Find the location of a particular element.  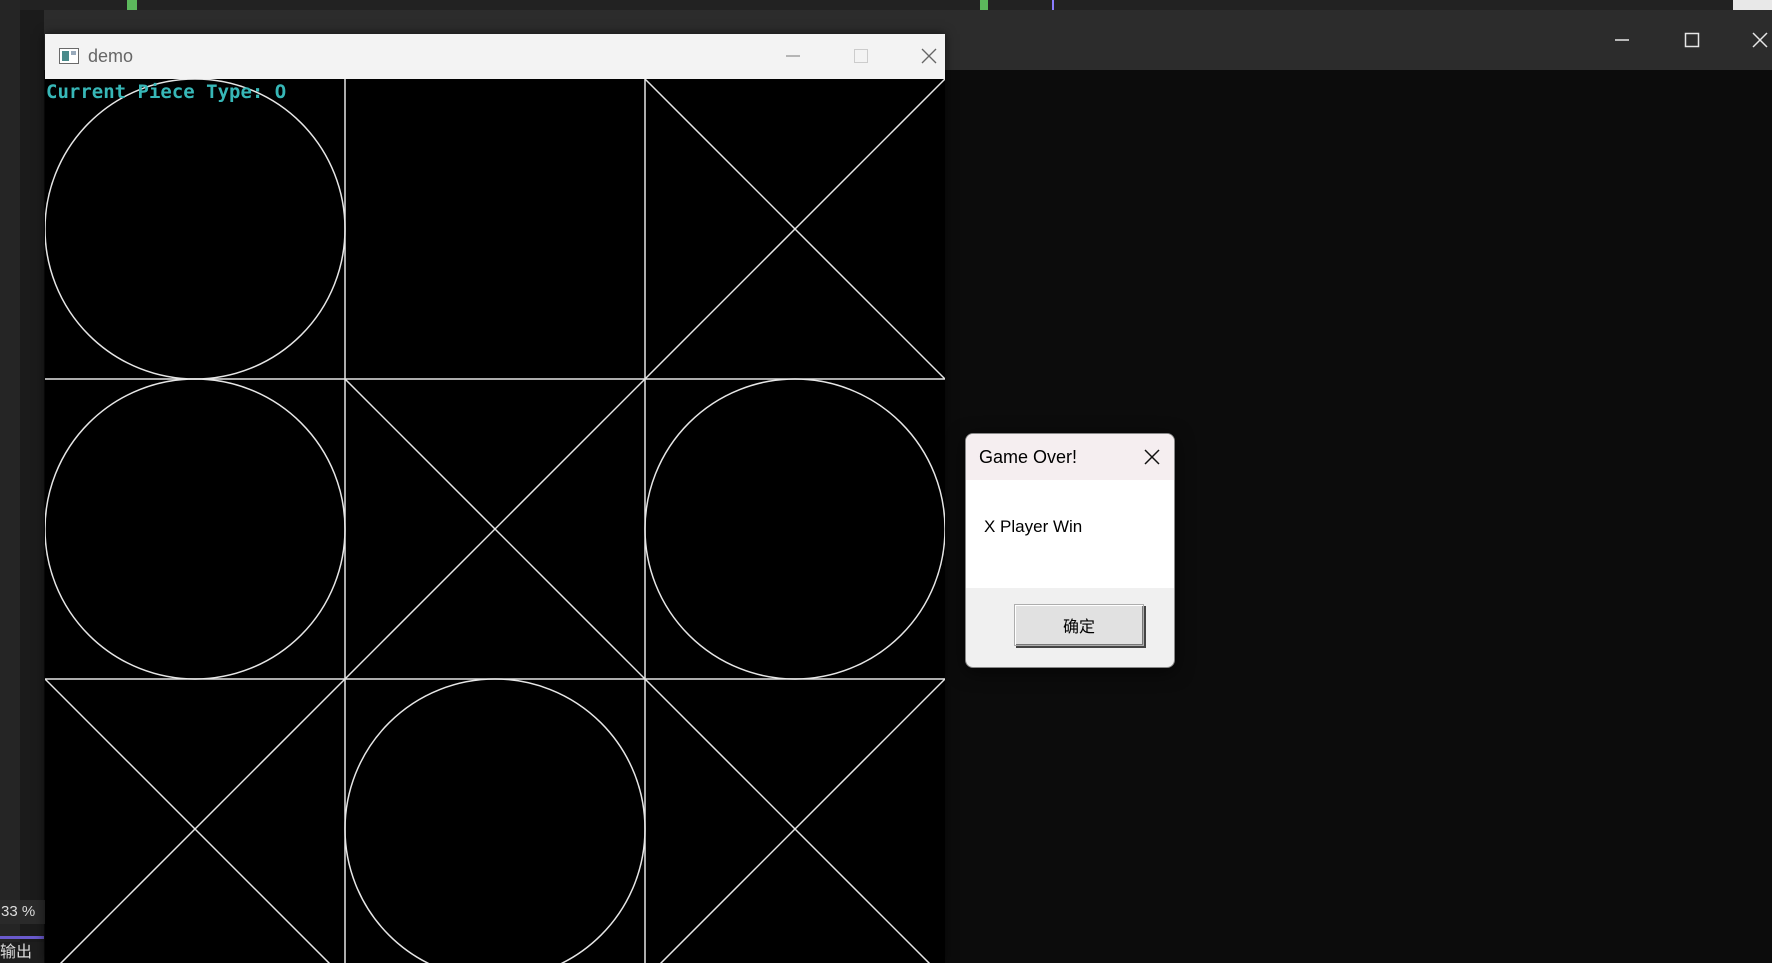

maximize-button is located at coordinates (861, 56).